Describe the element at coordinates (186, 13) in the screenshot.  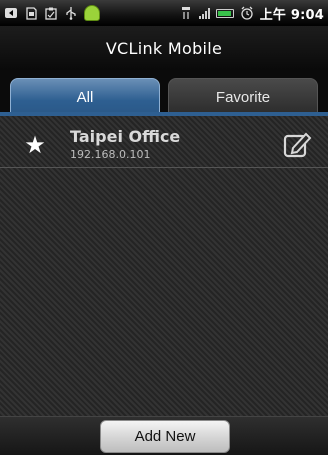
I see `network-icon` at that location.